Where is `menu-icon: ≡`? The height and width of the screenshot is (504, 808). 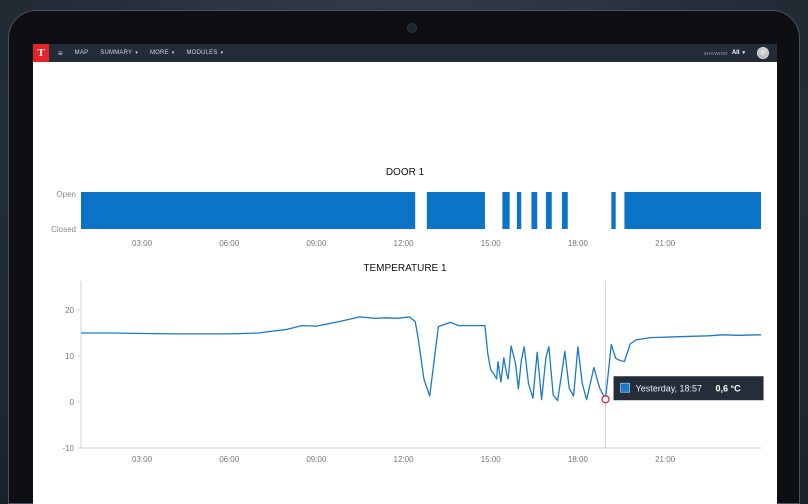 menu-icon: ≡ is located at coordinates (60, 53).